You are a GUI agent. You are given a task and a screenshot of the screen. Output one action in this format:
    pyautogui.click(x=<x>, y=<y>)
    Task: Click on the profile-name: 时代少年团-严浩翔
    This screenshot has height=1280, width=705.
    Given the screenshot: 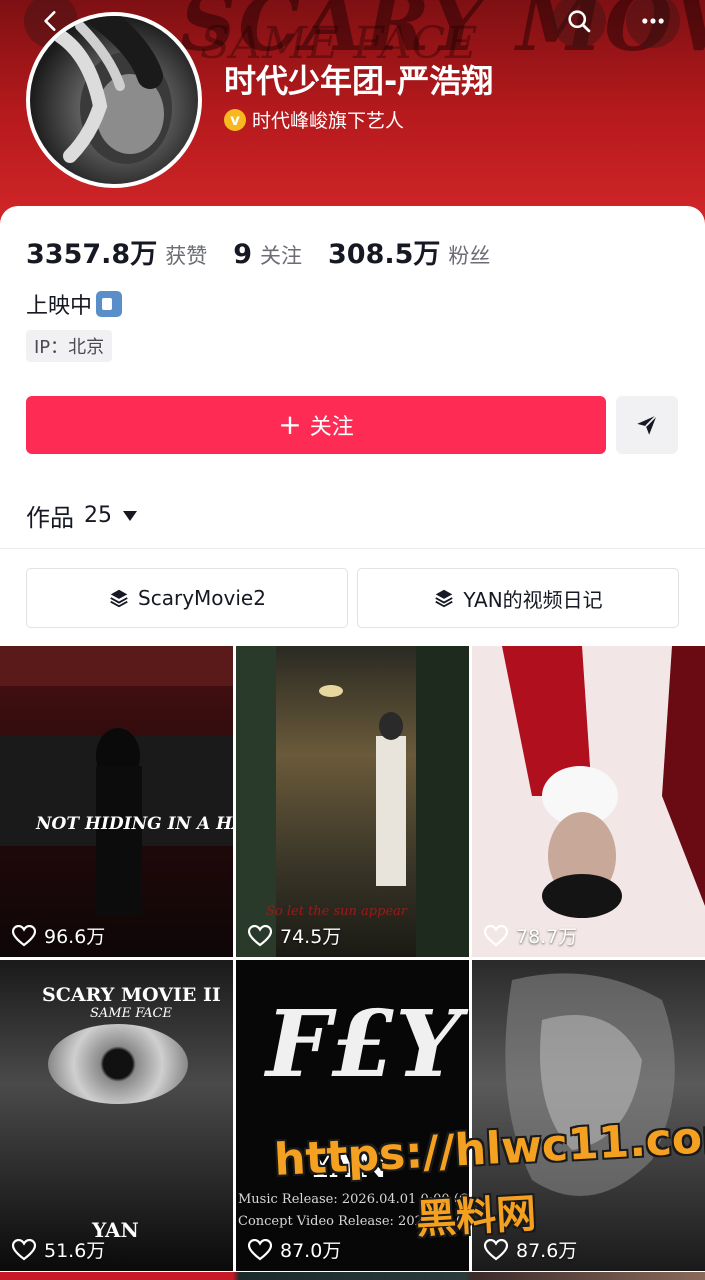 What is the action you would take?
    pyautogui.click(x=359, y=81)
    